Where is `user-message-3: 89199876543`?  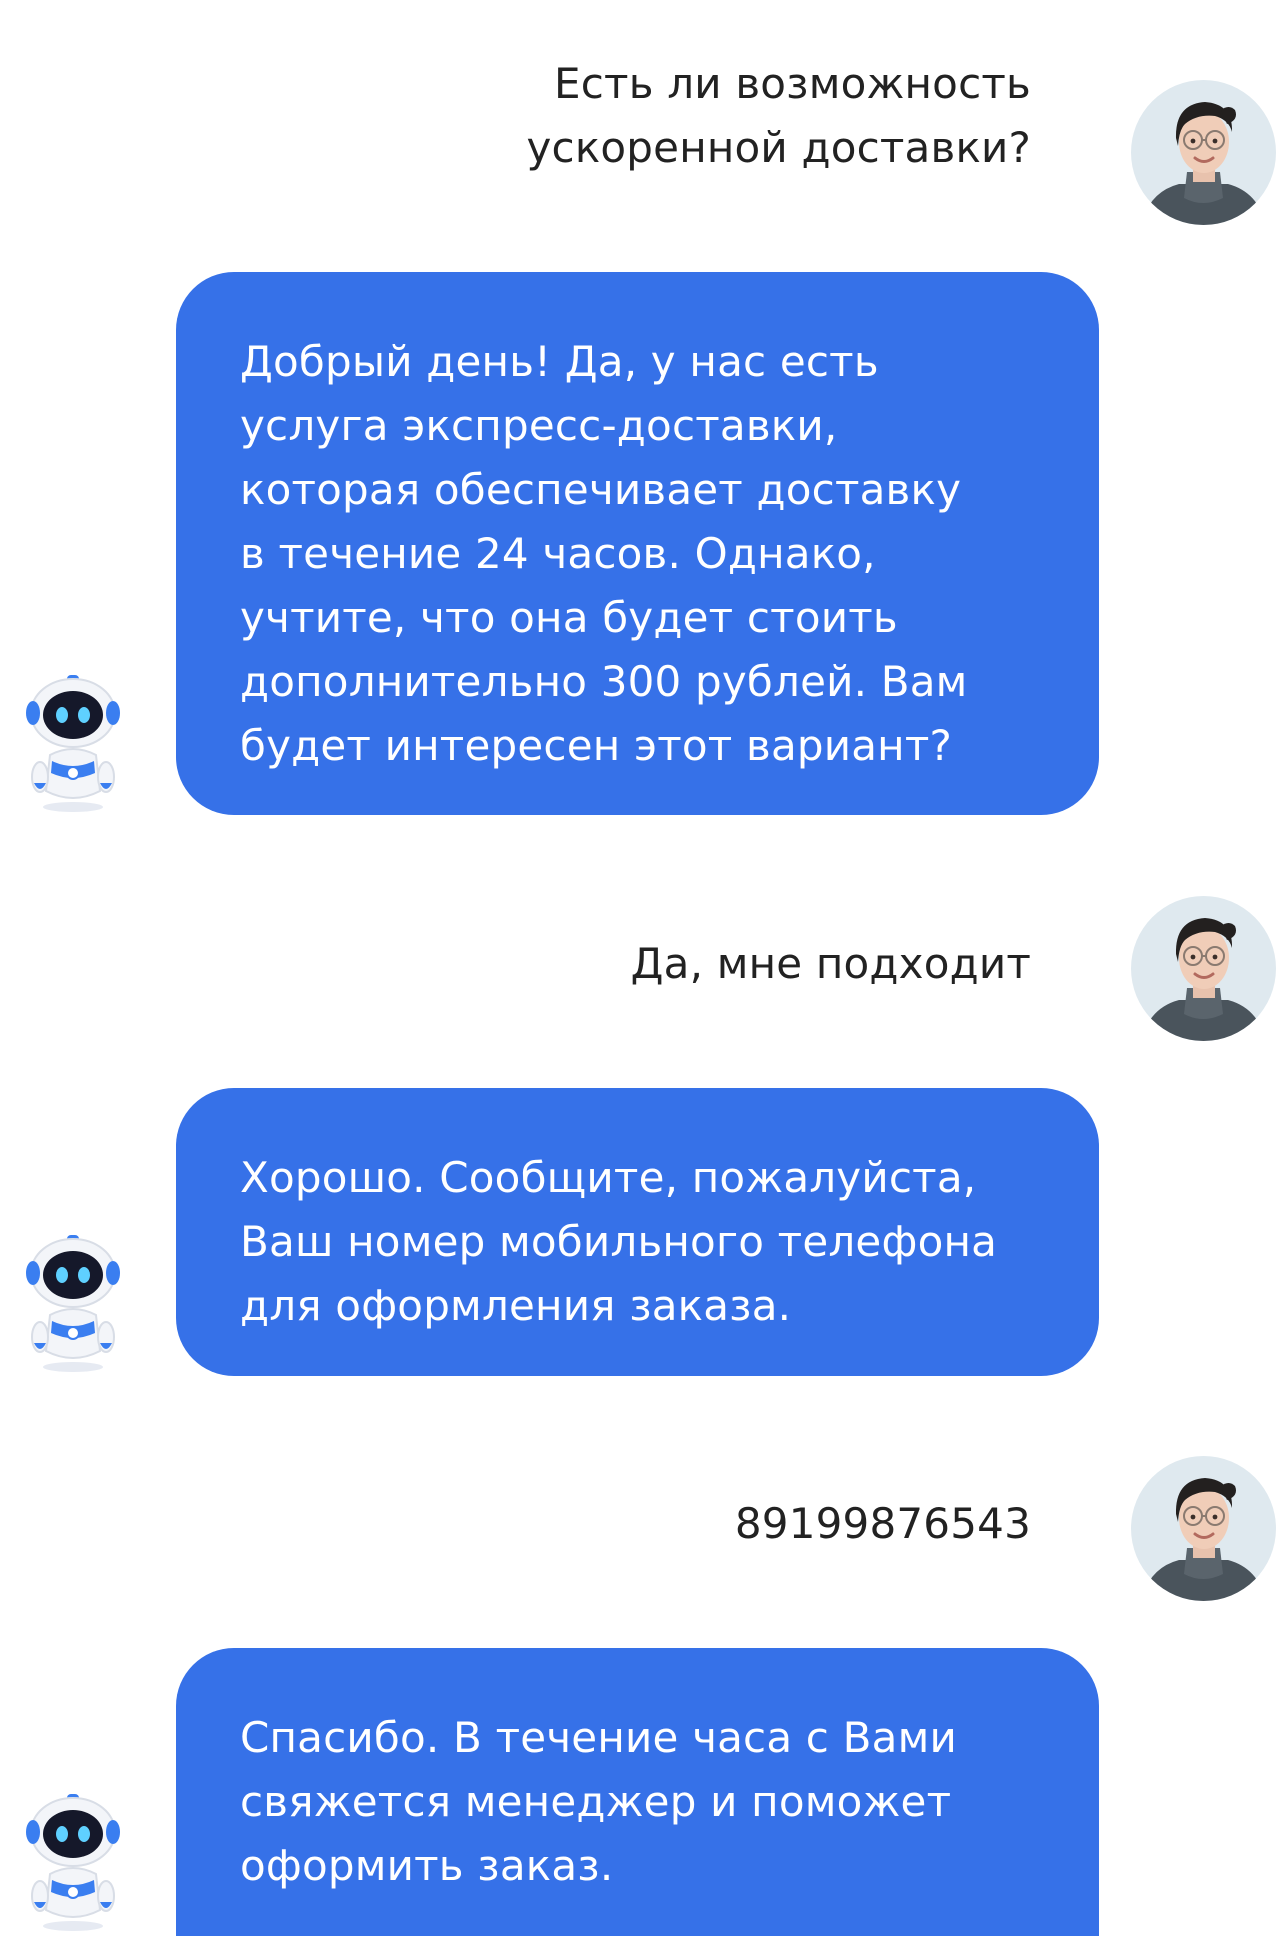 user-message-3: 89199876543 is located at coordinates (882, 1523).